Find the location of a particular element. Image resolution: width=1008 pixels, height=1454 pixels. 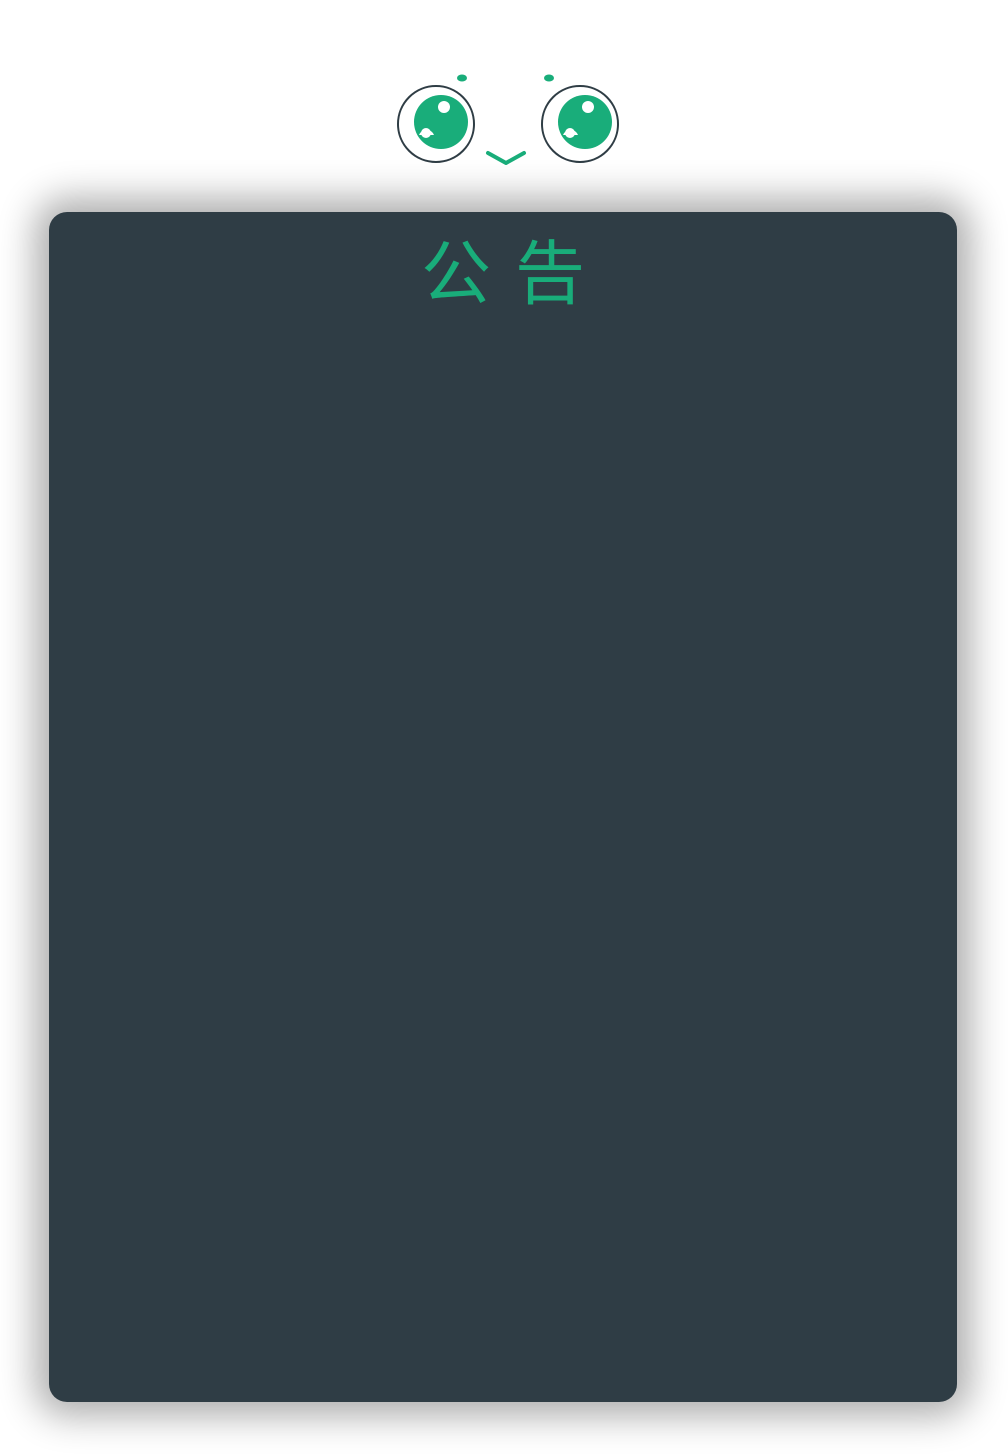

notice-title: 公告 is located at coordinates (515, 274).